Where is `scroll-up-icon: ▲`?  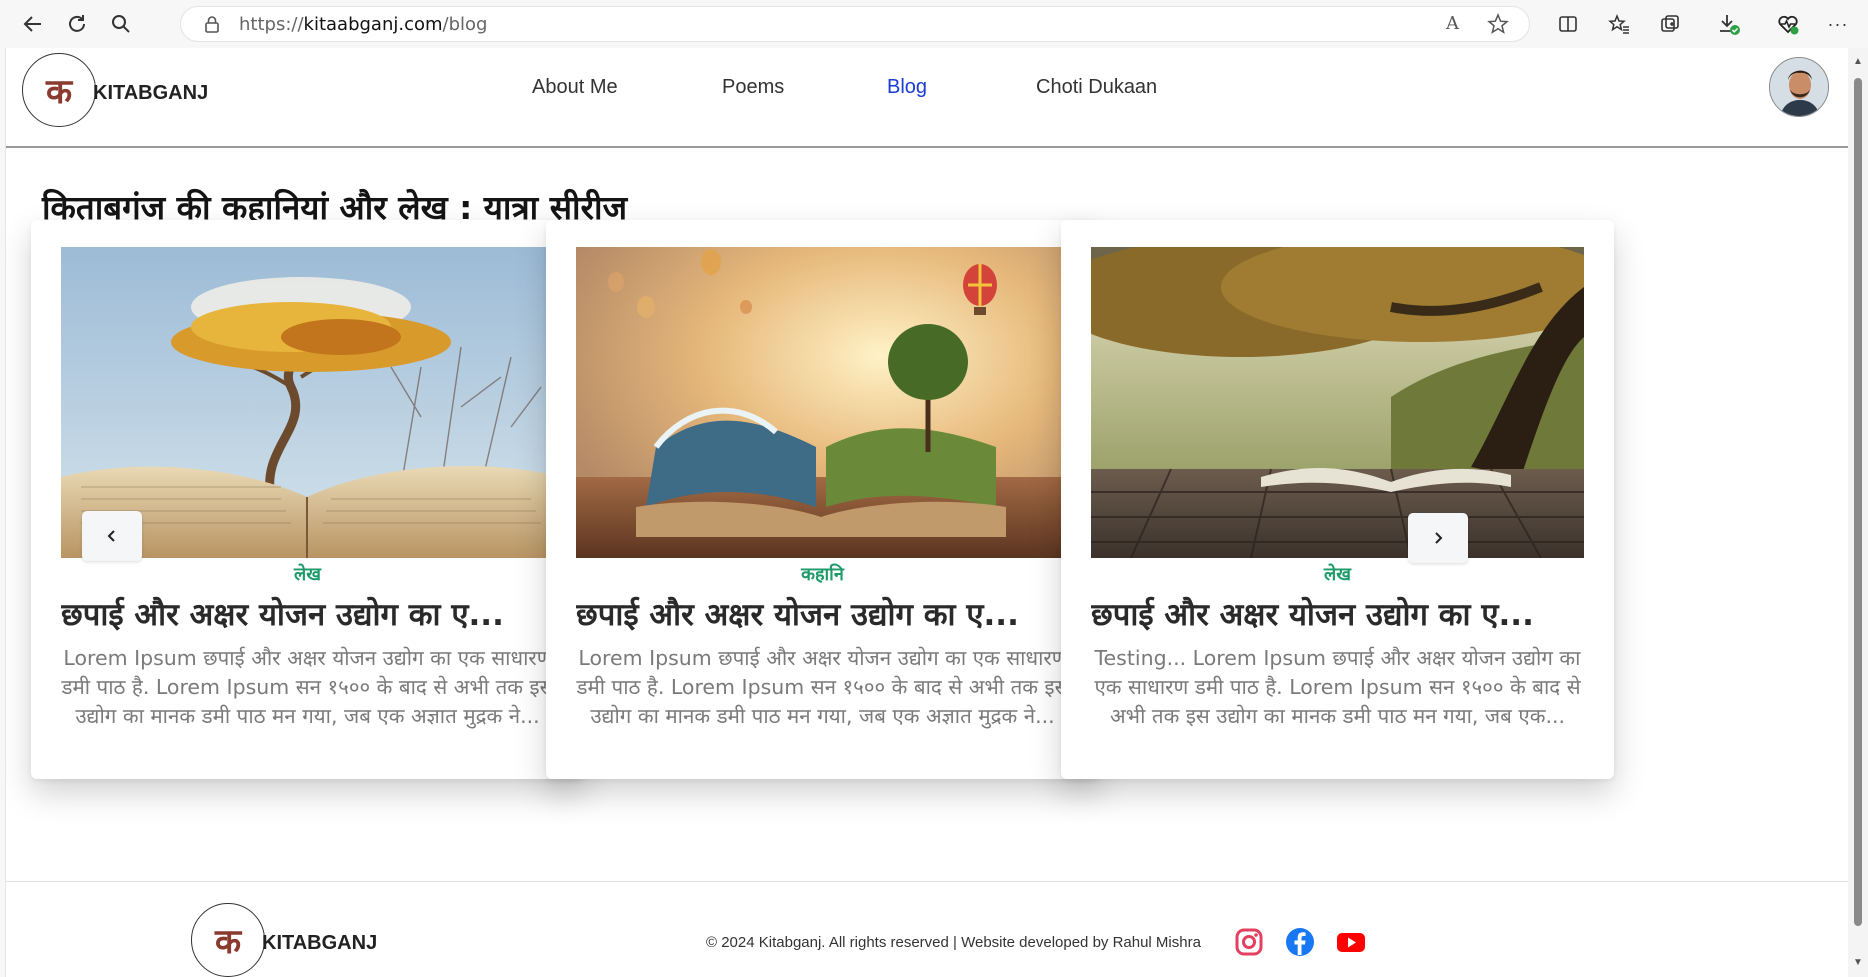 scroll-up-icon: ▲ is located at coordinates (1858, 62).